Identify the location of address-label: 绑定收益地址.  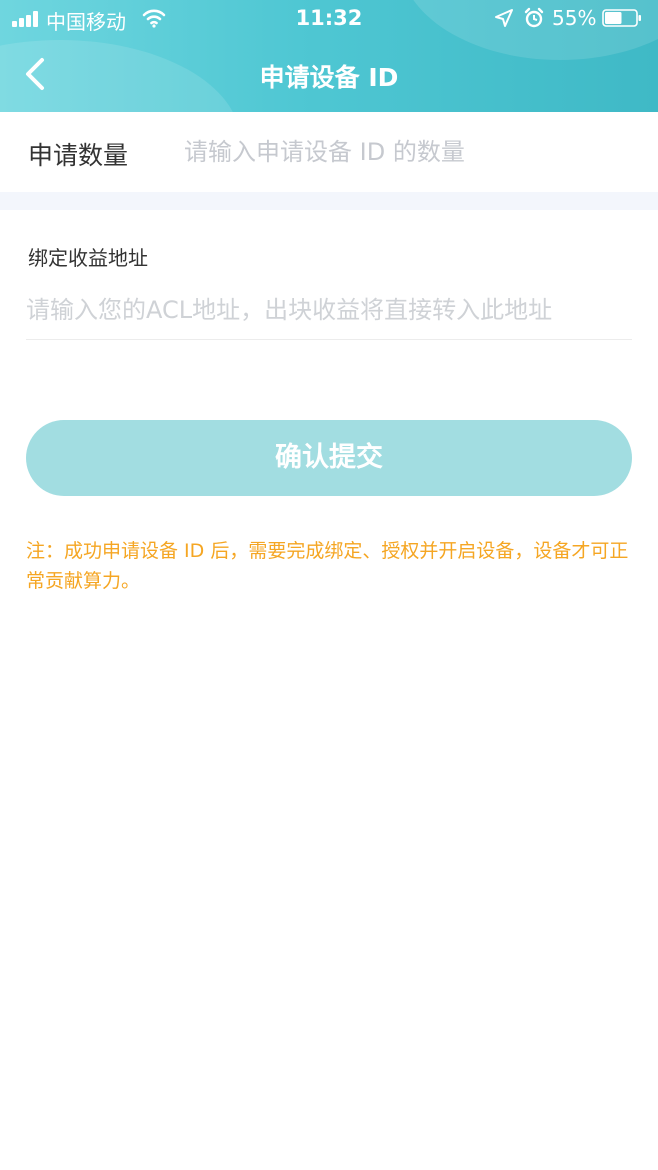
(88, 258).